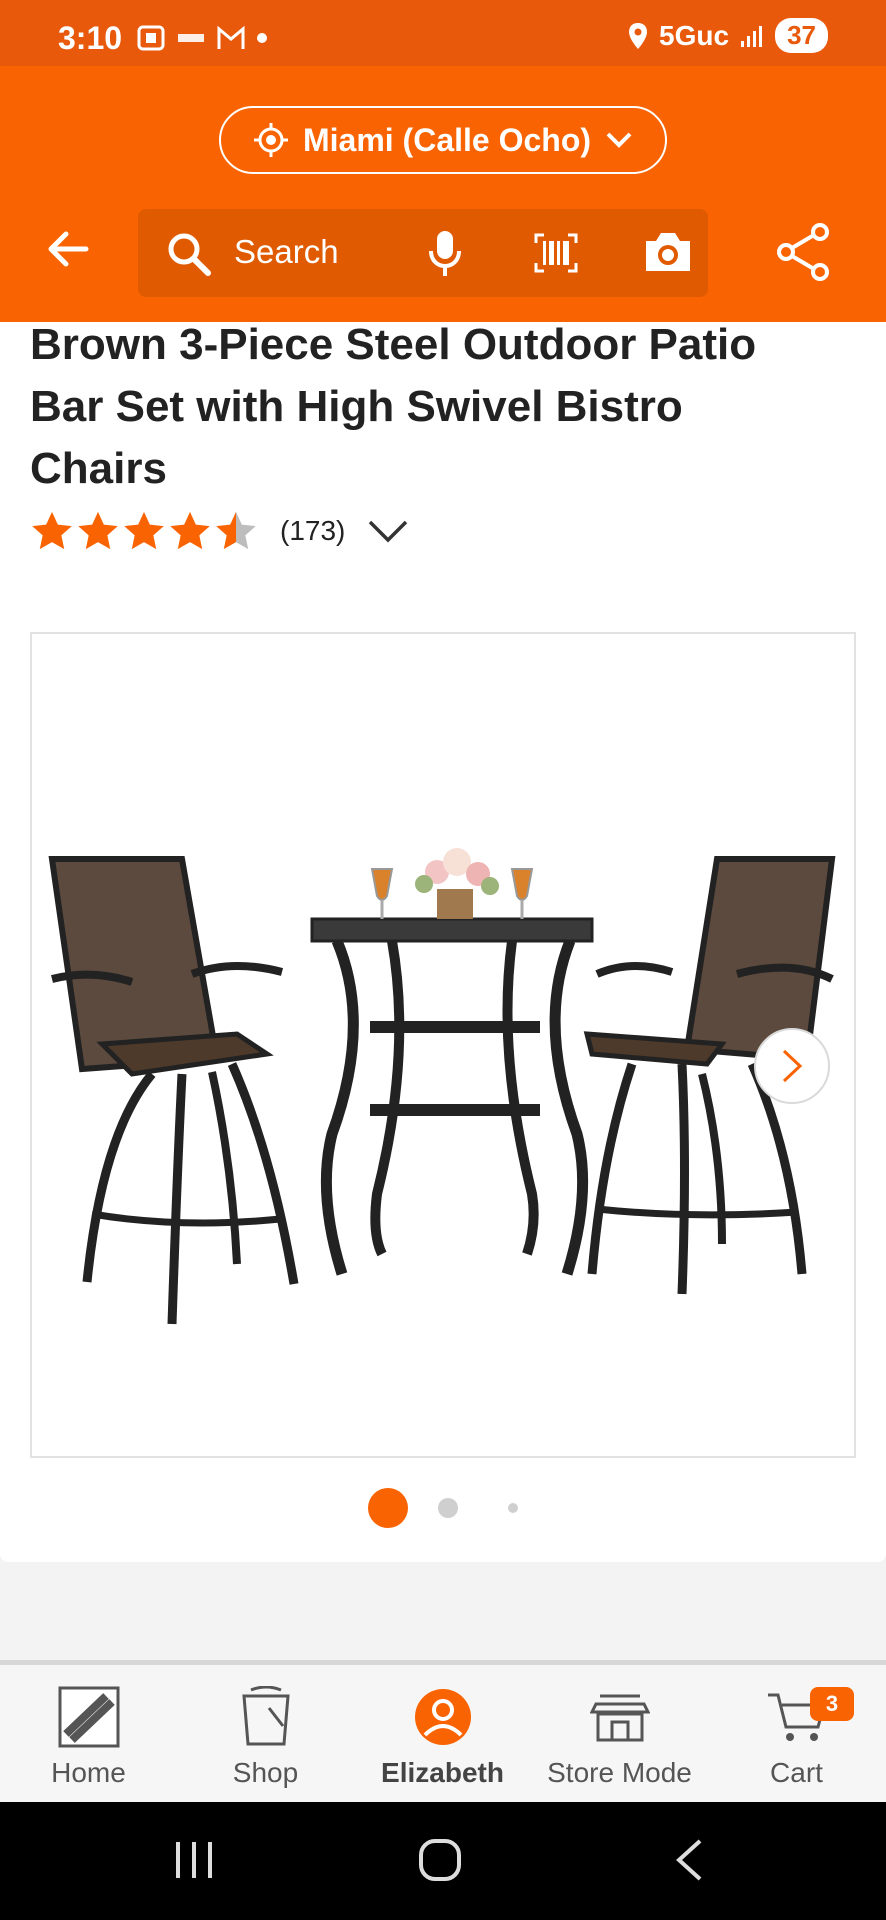 The width and height of the screenshot is (886, 1920). Describe the element at coordinates (556, 253) in the screenshot. I see `barcode-scanner-icon` at that location.